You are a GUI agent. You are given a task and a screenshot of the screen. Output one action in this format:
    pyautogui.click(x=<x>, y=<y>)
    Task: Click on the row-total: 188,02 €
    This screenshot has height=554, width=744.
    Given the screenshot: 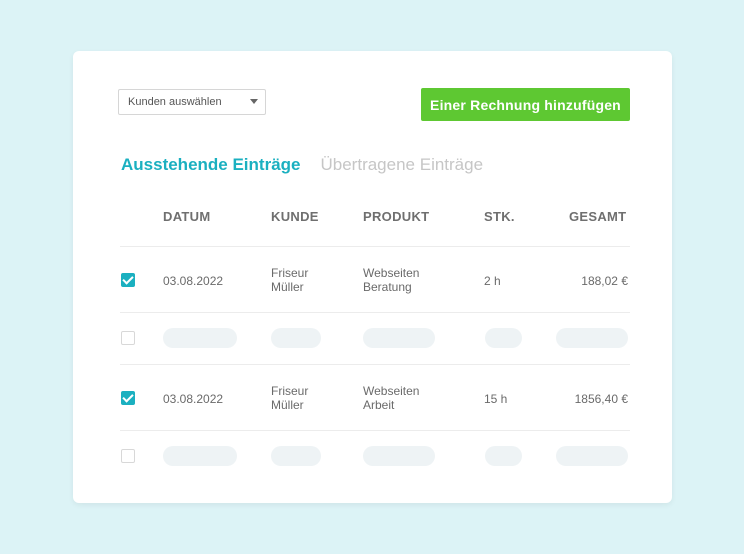 What is the action you would take?
    pyautogui.click(x=604, y=281)
    